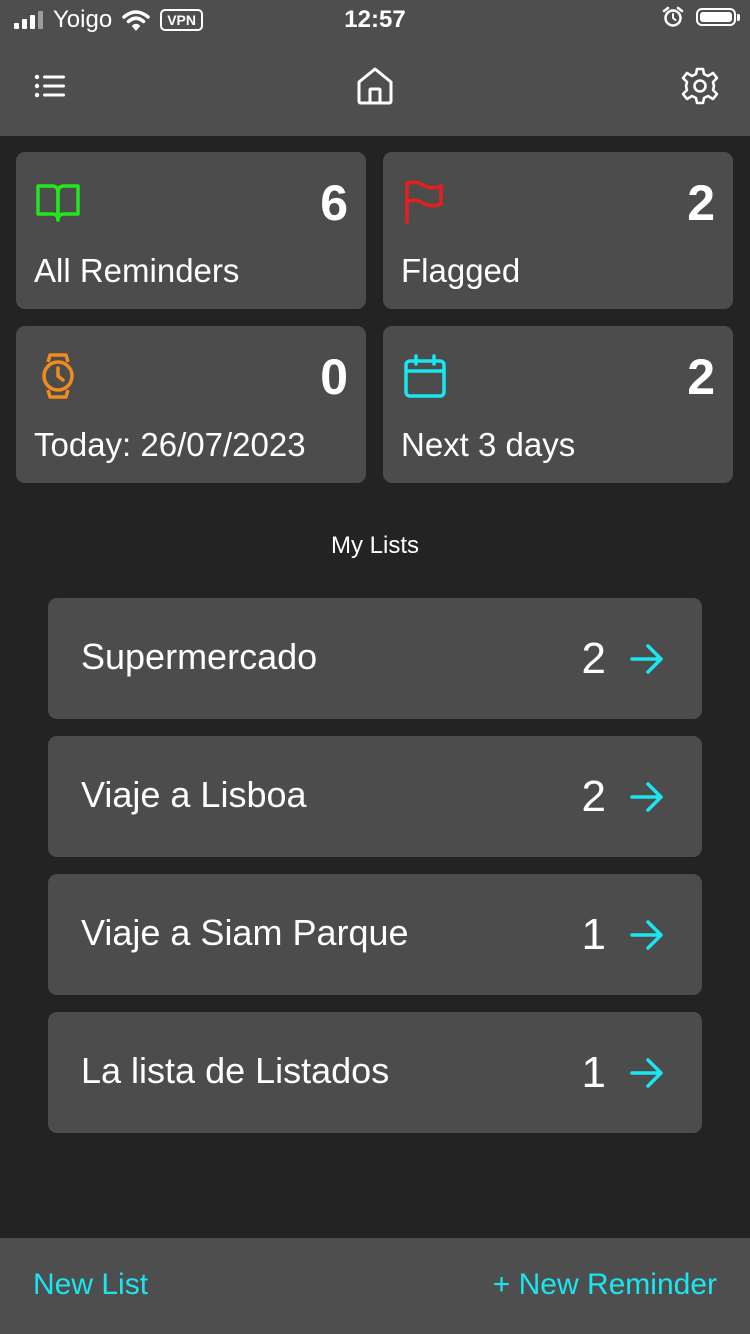 Image resolution: width=750 pixels, height=1334 pixels. Describe the element at coordinates (334, 203) in the screenshot. I see `tile-count: 6` at that location.